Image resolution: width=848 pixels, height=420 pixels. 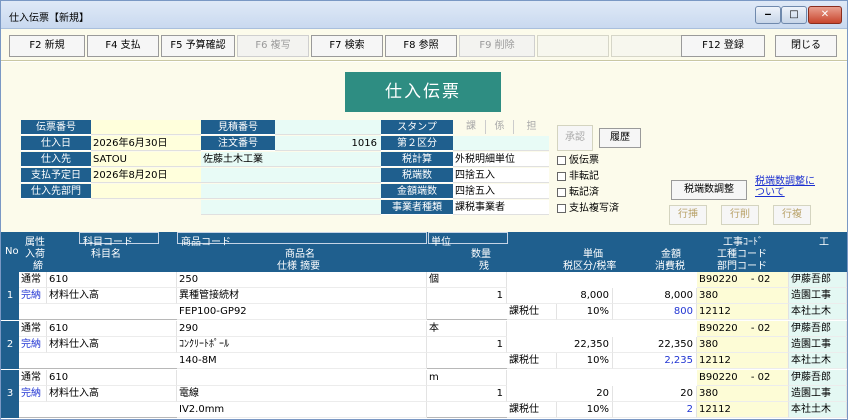 I want to click on tax-adjust-button: 税端数調整, so click(x=709, y=190).